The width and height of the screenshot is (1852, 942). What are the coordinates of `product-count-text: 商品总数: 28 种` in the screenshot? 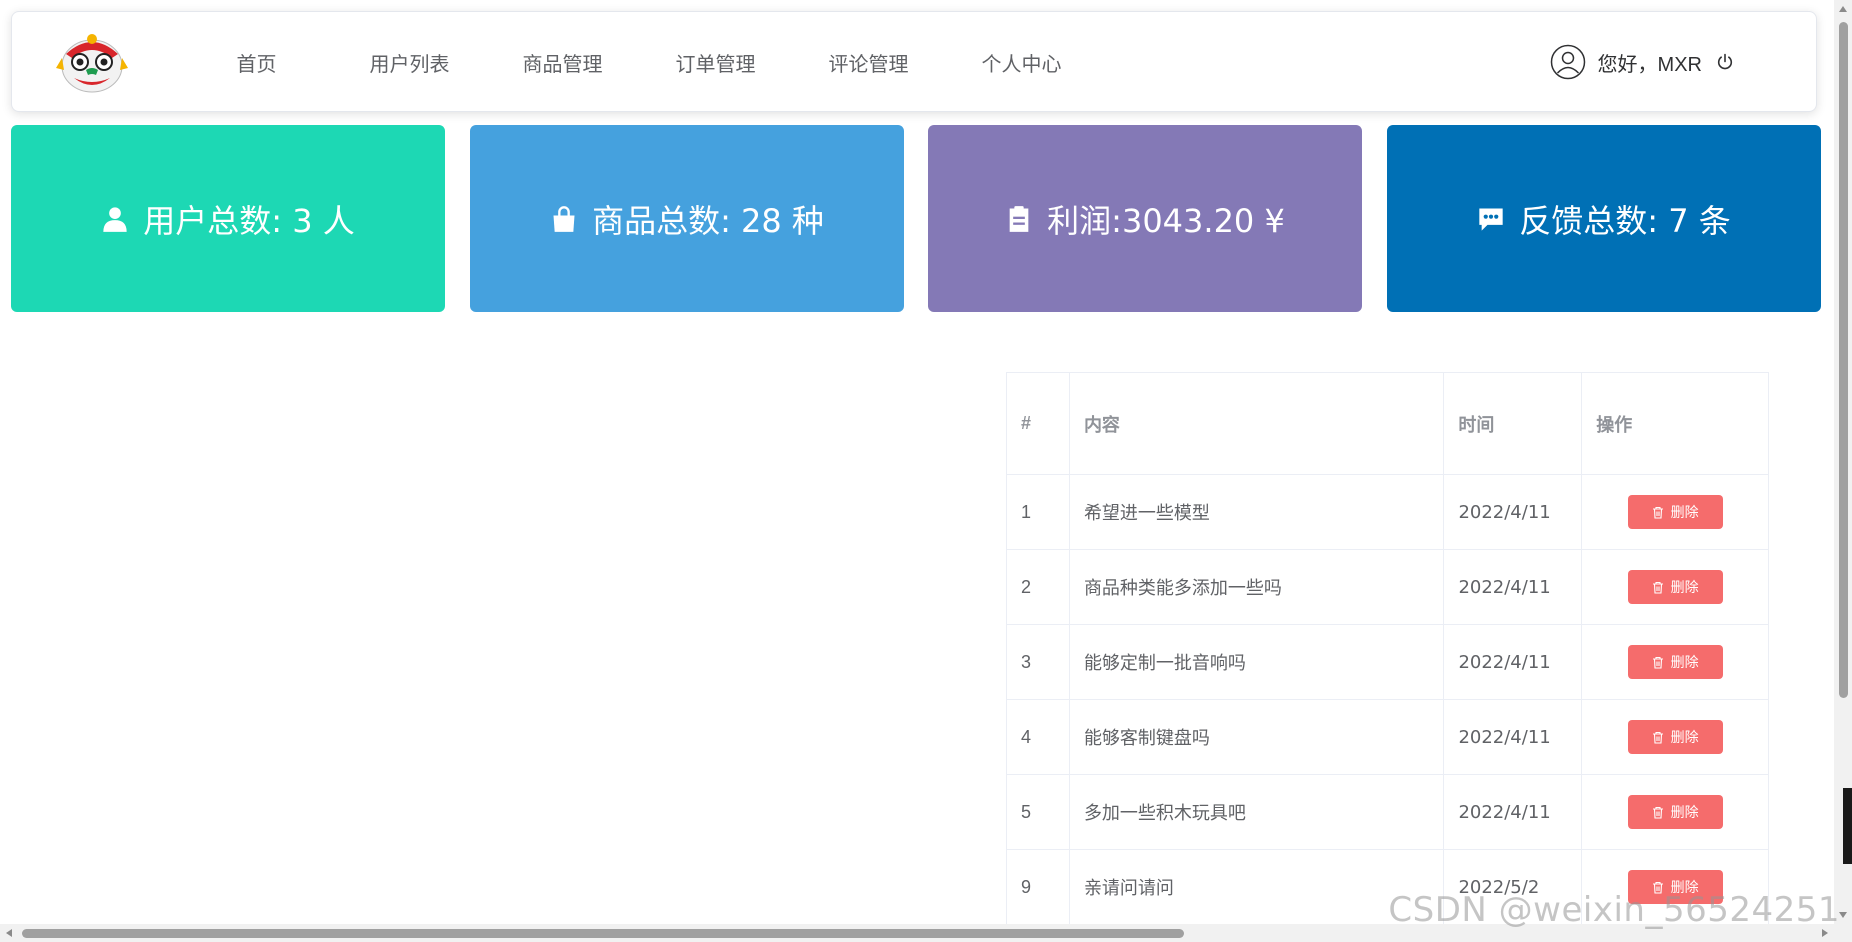 It's located at (708, 220).